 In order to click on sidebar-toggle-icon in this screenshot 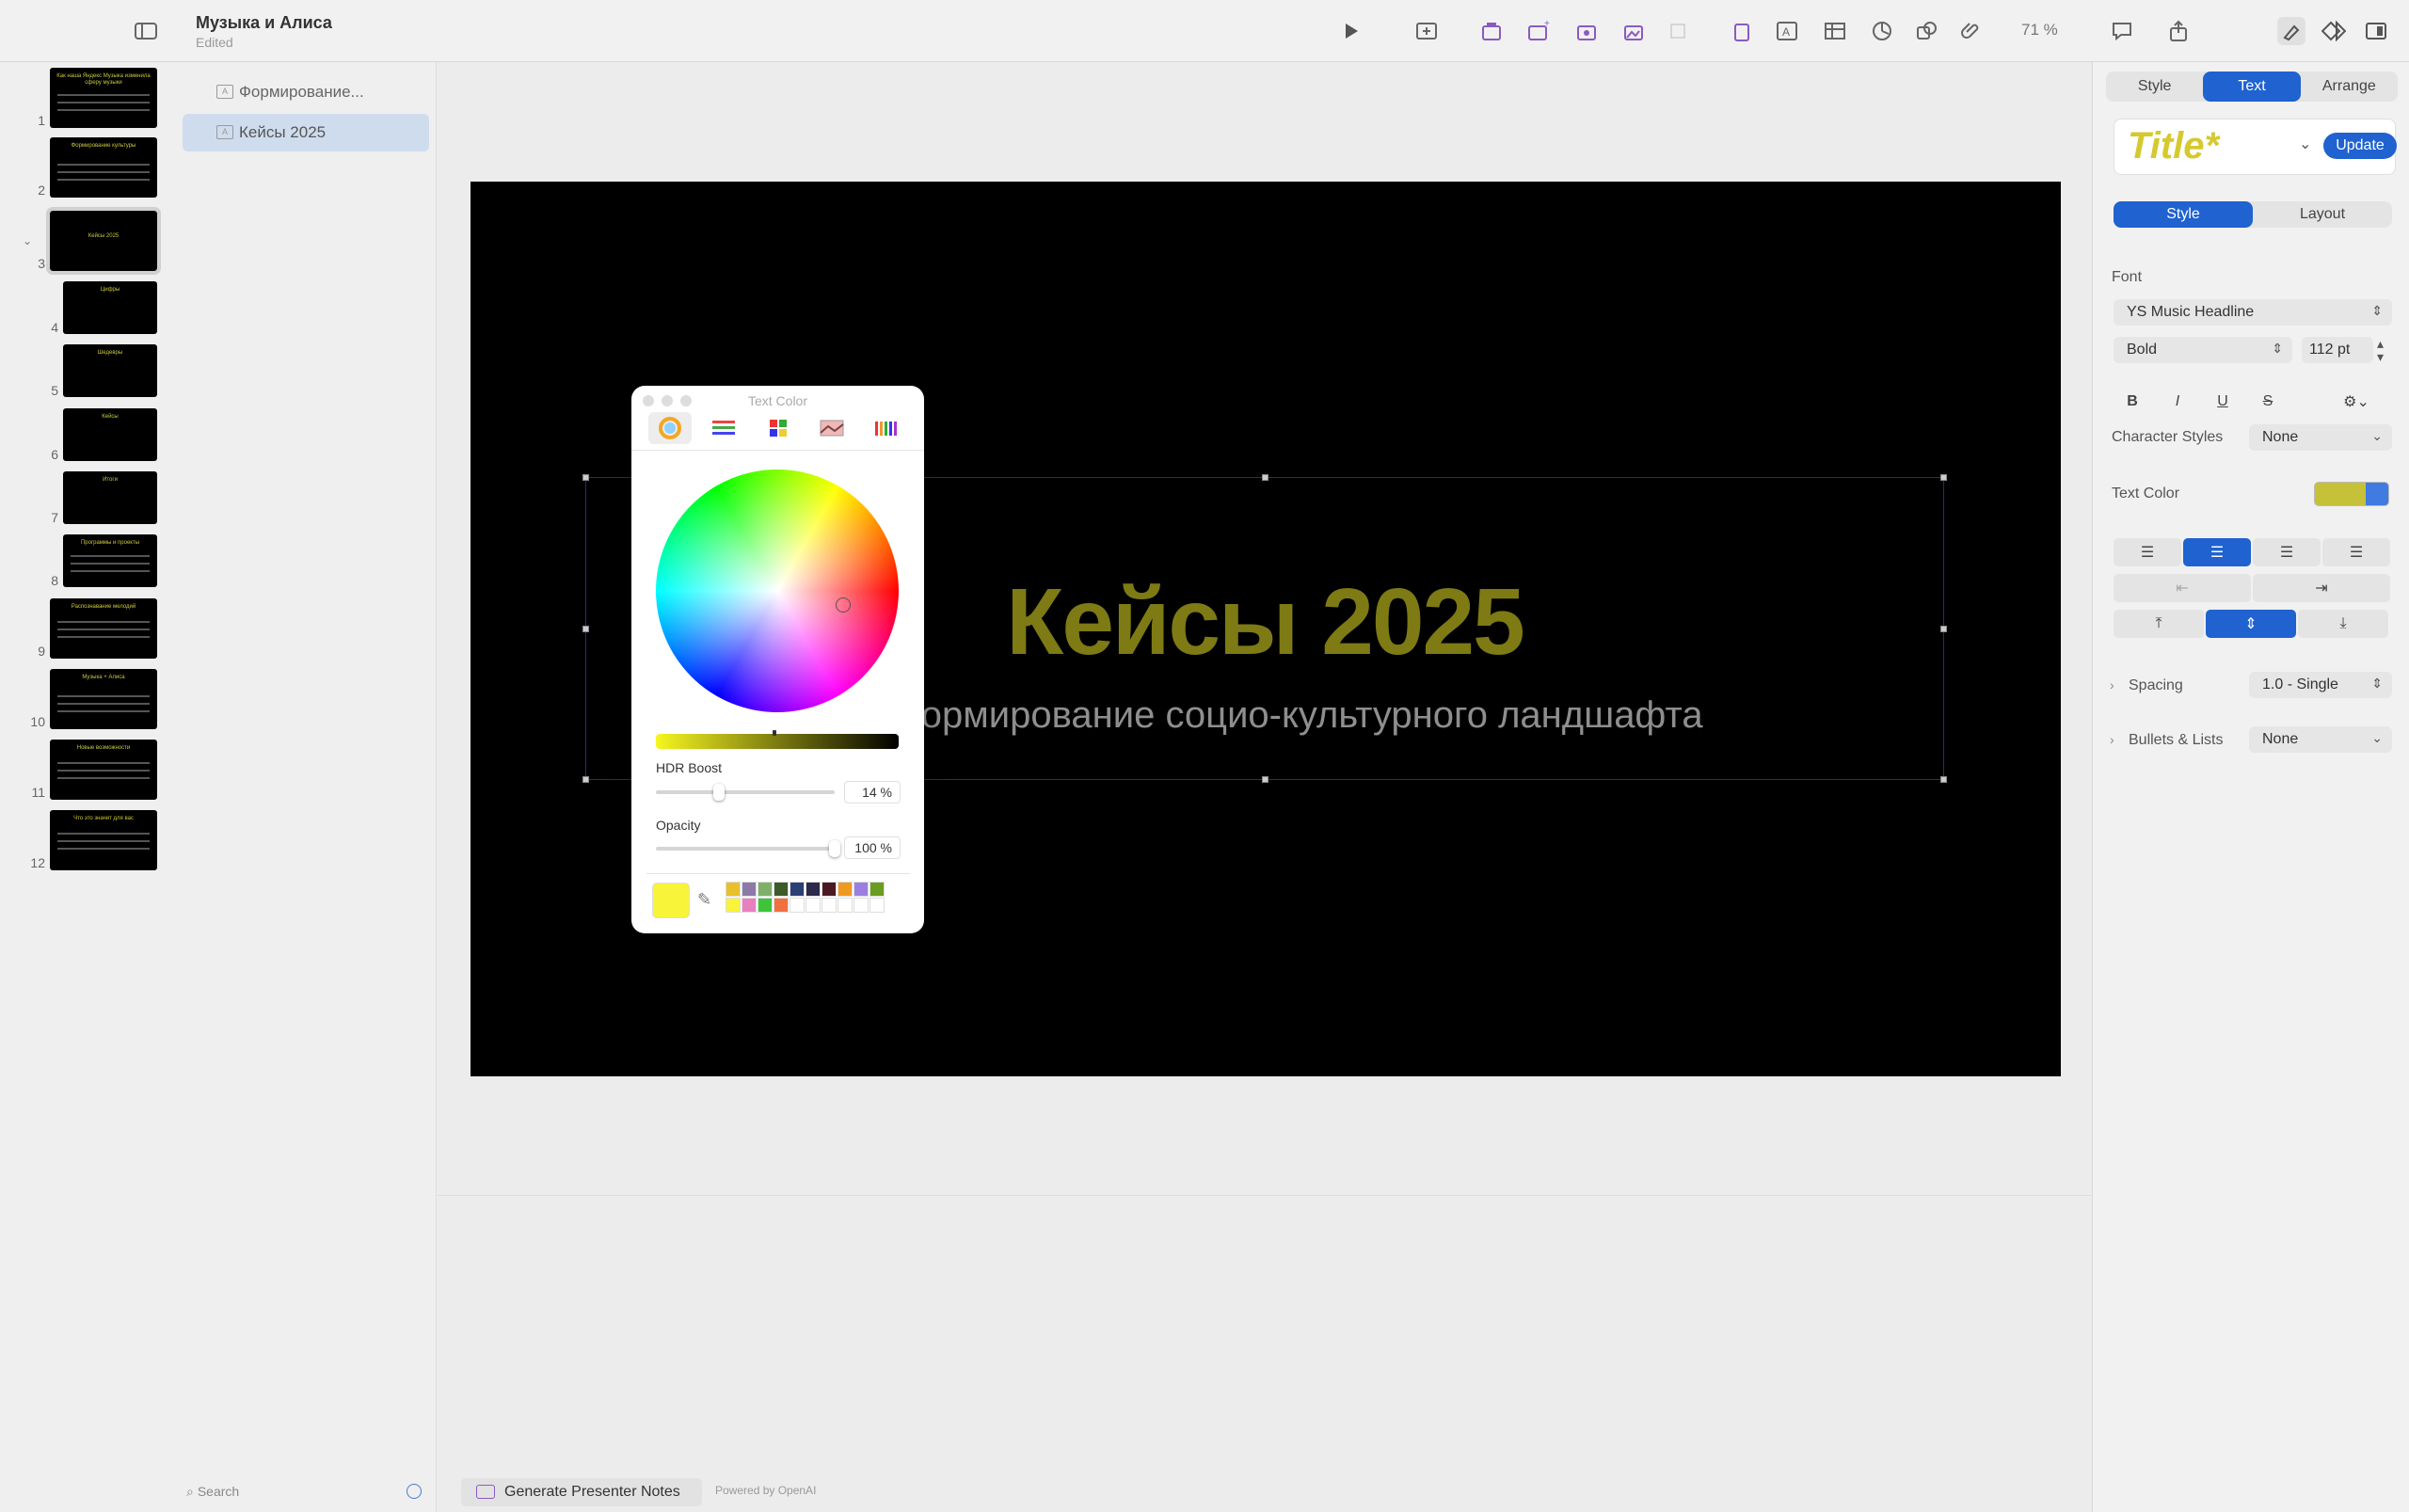, I will do `click(146, 31)`.